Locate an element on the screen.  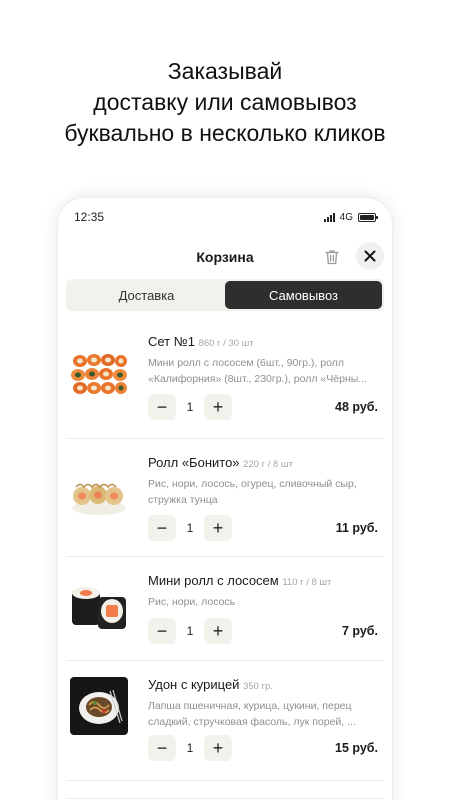
tab-delivery: Доставка is located at coordinates (146, 295).